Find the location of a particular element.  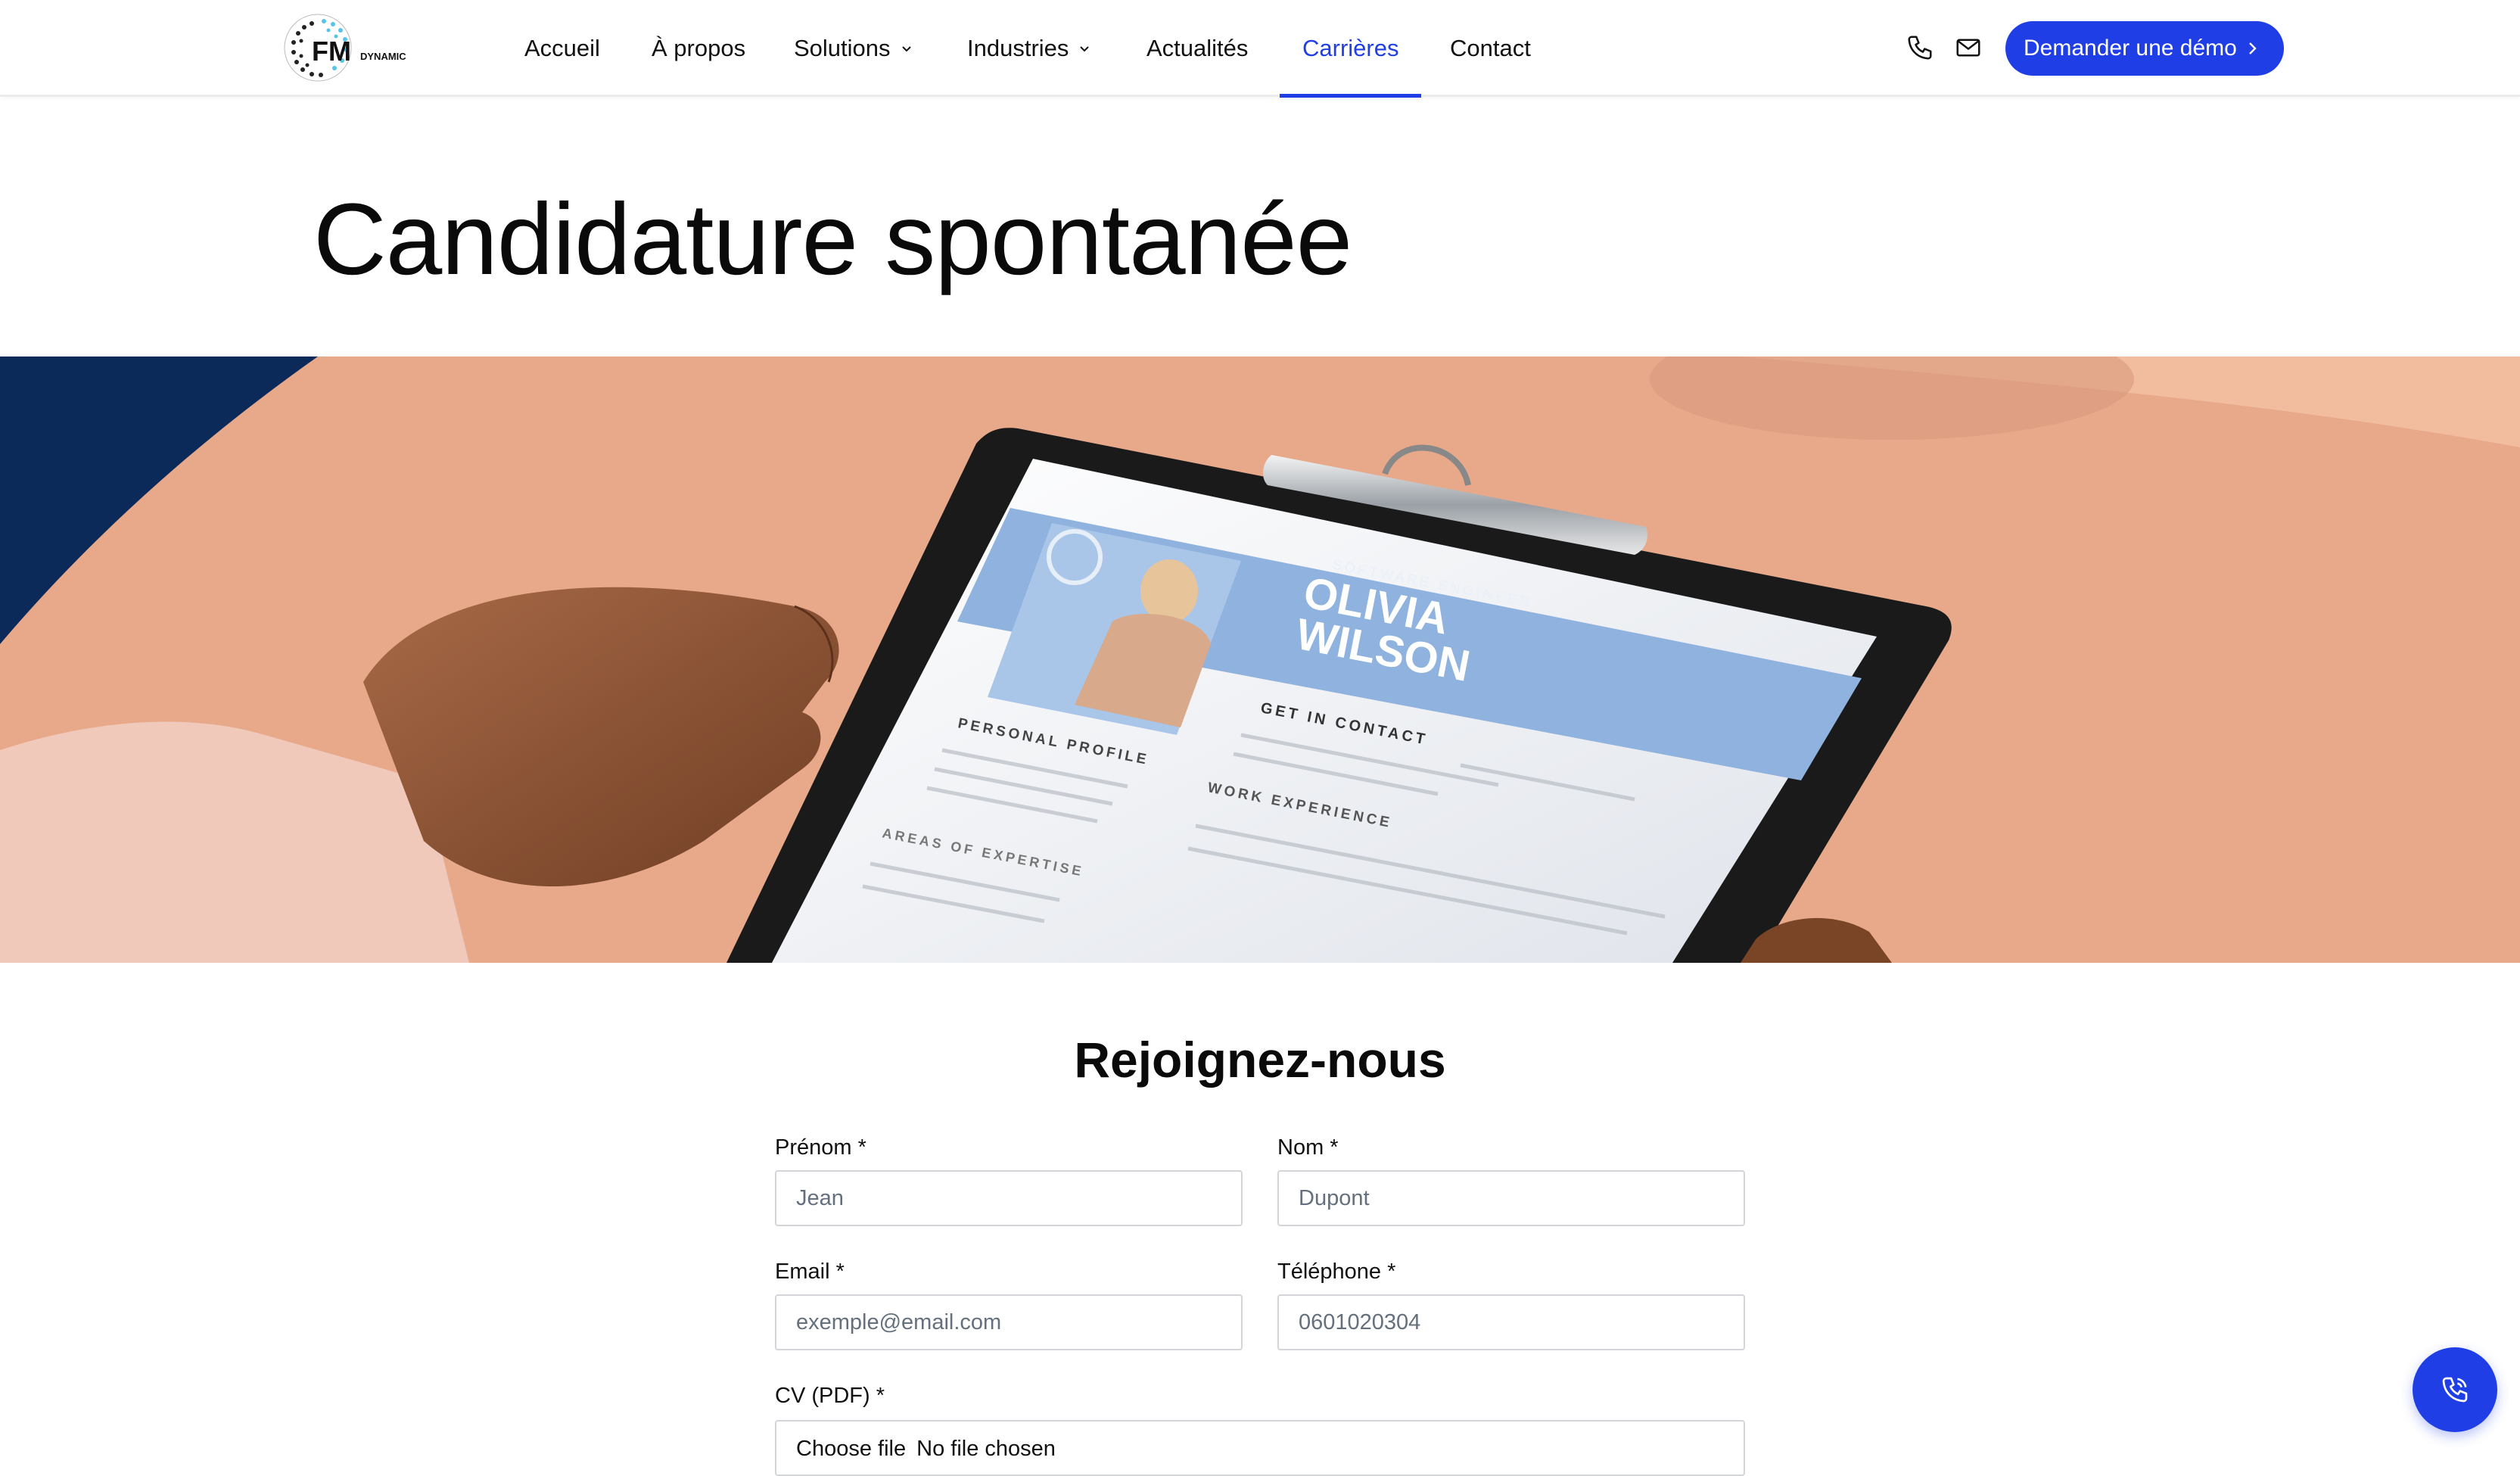

chevron-right-icon is located at coordinates (2253, 48).